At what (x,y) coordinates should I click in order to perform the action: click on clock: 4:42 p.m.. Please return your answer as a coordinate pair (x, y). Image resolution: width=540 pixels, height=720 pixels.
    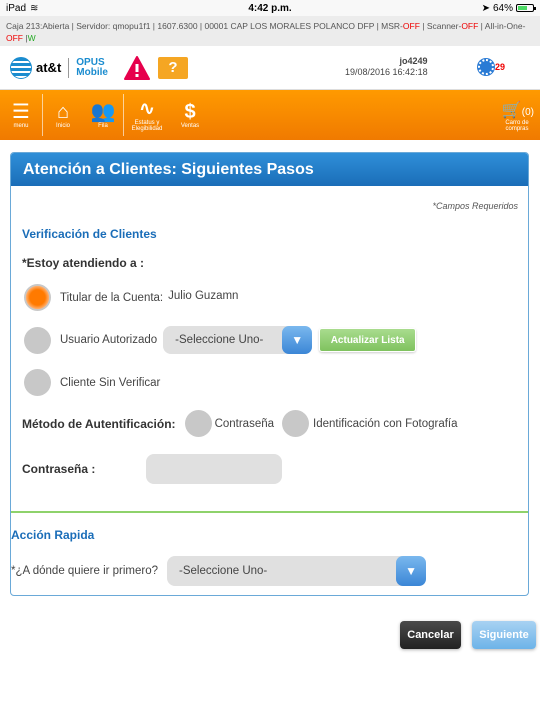
    Looking at the image, I should click on (270, 8).